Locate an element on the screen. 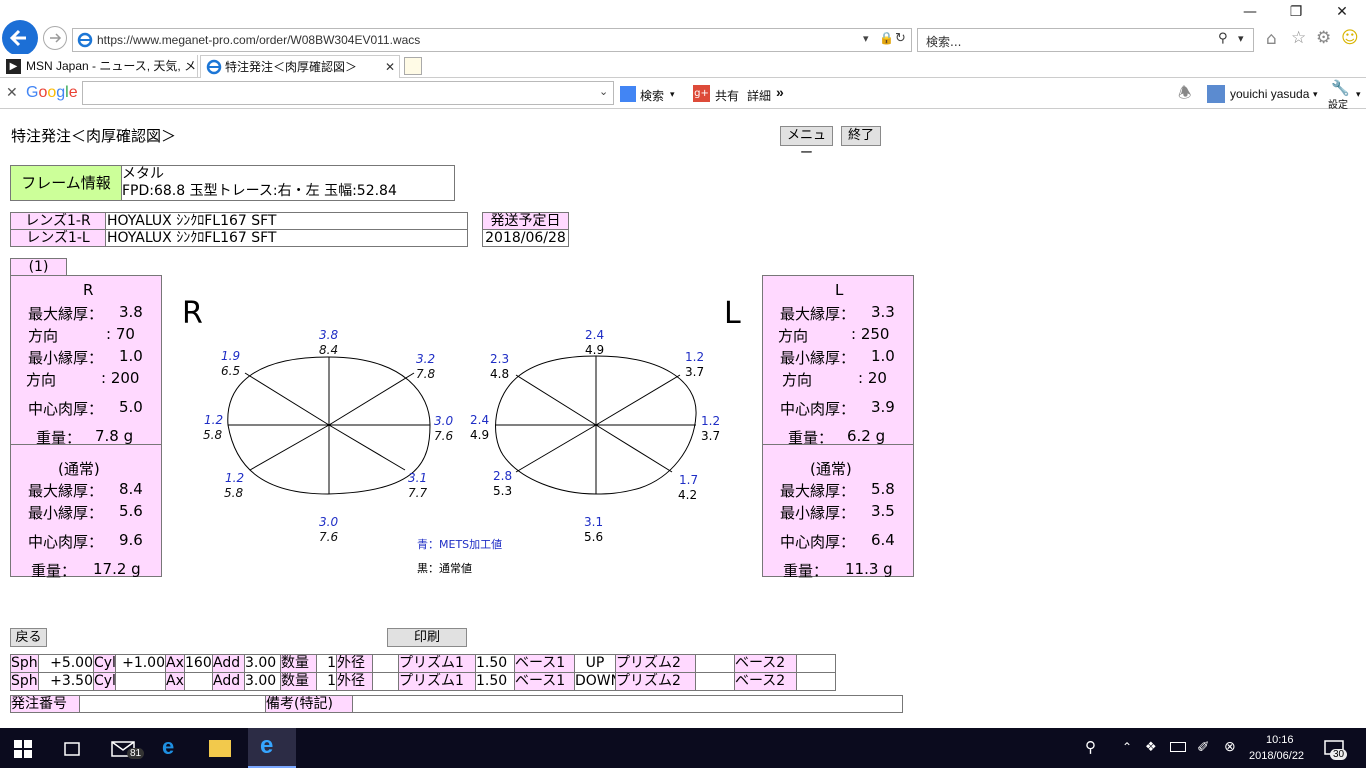 This screenshot has height=768, width=1366. minimize-button: — is located at coordinates (1250, 12).